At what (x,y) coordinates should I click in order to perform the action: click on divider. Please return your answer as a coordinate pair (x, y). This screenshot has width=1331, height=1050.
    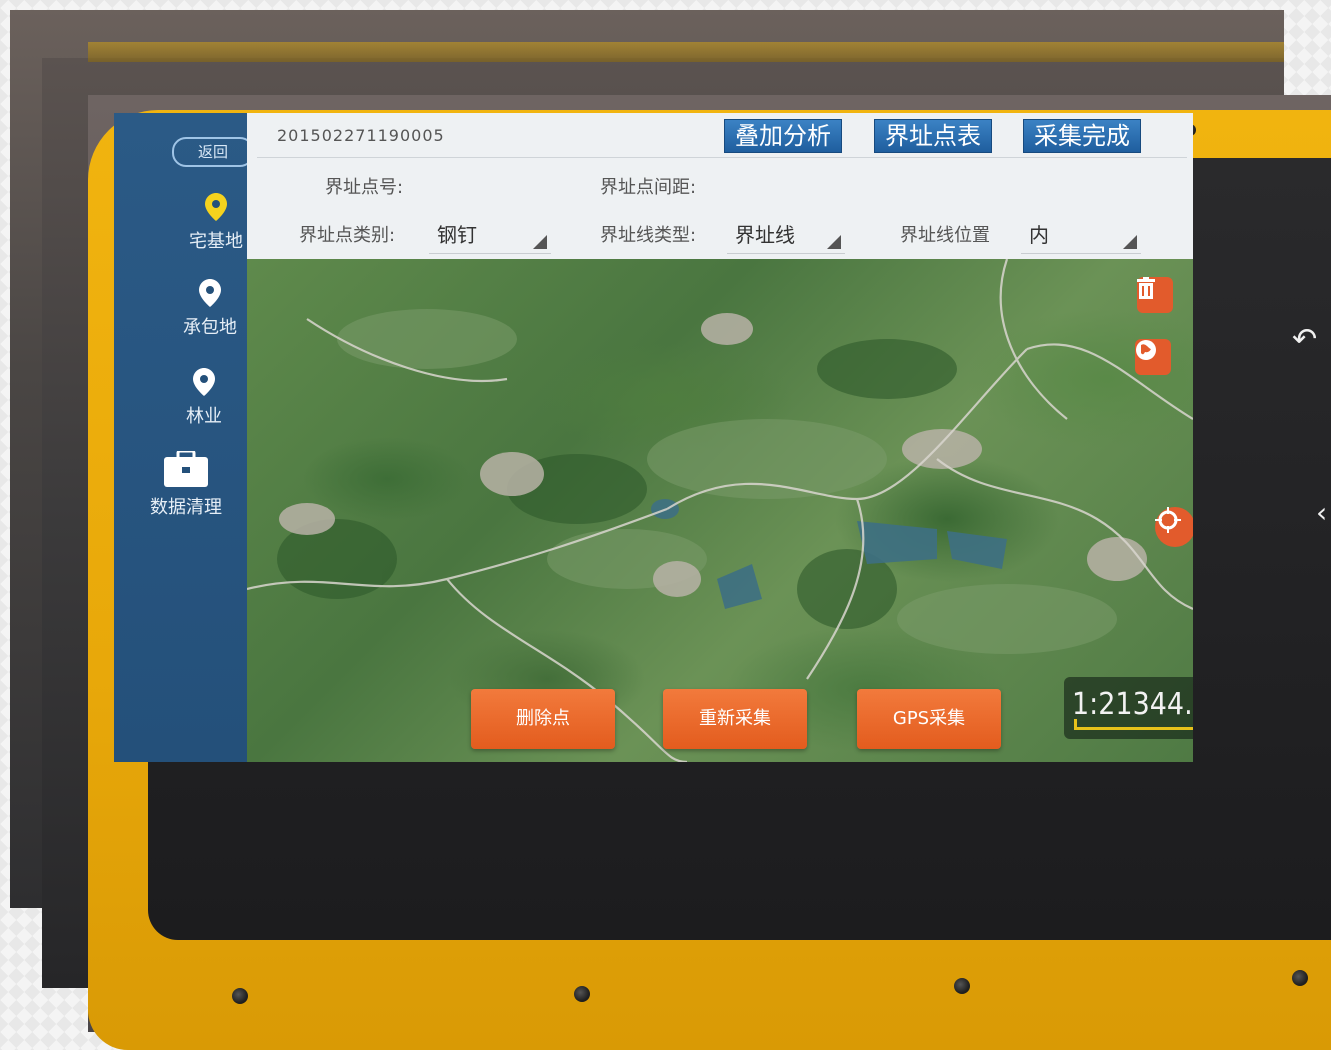
    Looking at the image, I should click on (722, 157).